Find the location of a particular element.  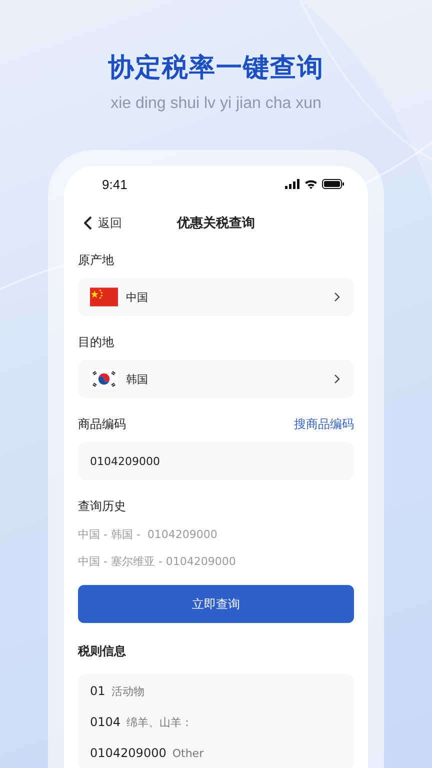

signal-icon is located at coordinates (292, 184).